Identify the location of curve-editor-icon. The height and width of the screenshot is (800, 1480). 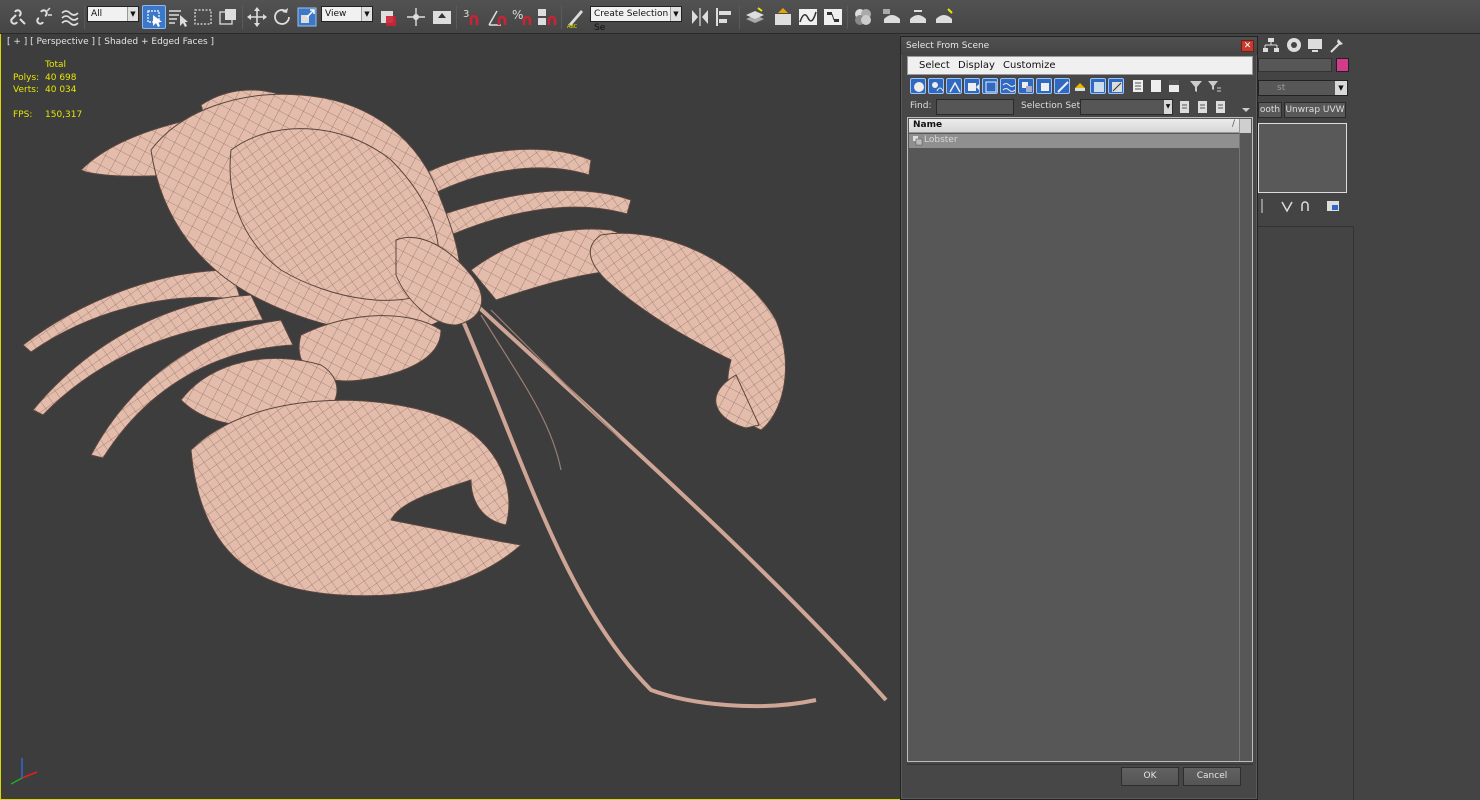
(808, 17).